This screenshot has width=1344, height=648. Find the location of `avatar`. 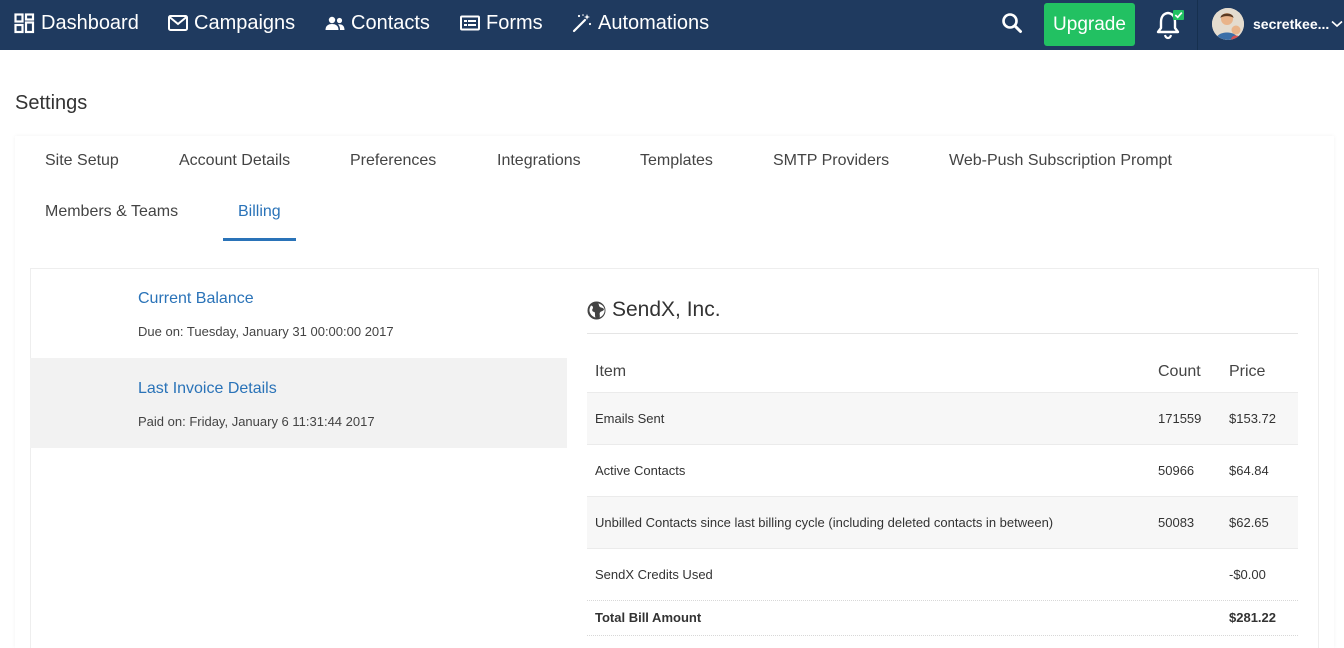

avatar is located at coordinates (1228, 24).